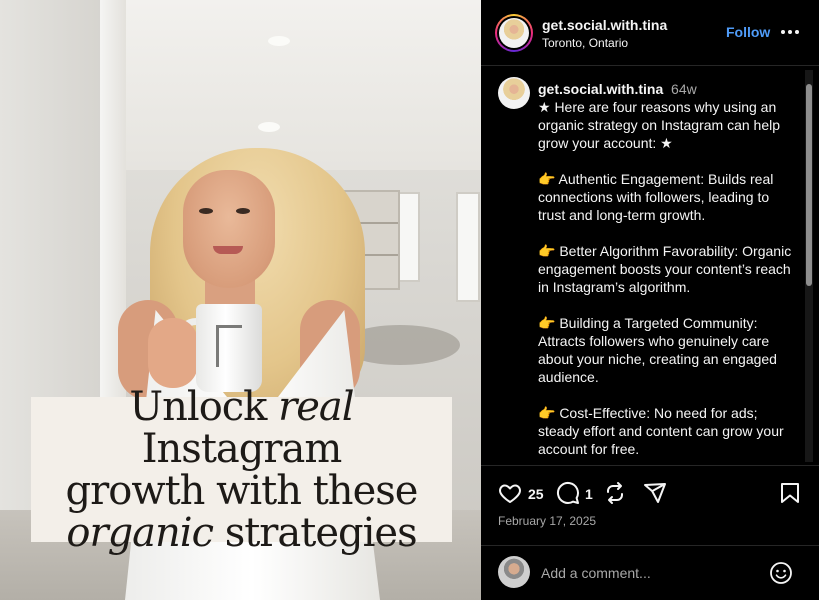  I want to click on bookmark-icon, so click(790, 493).